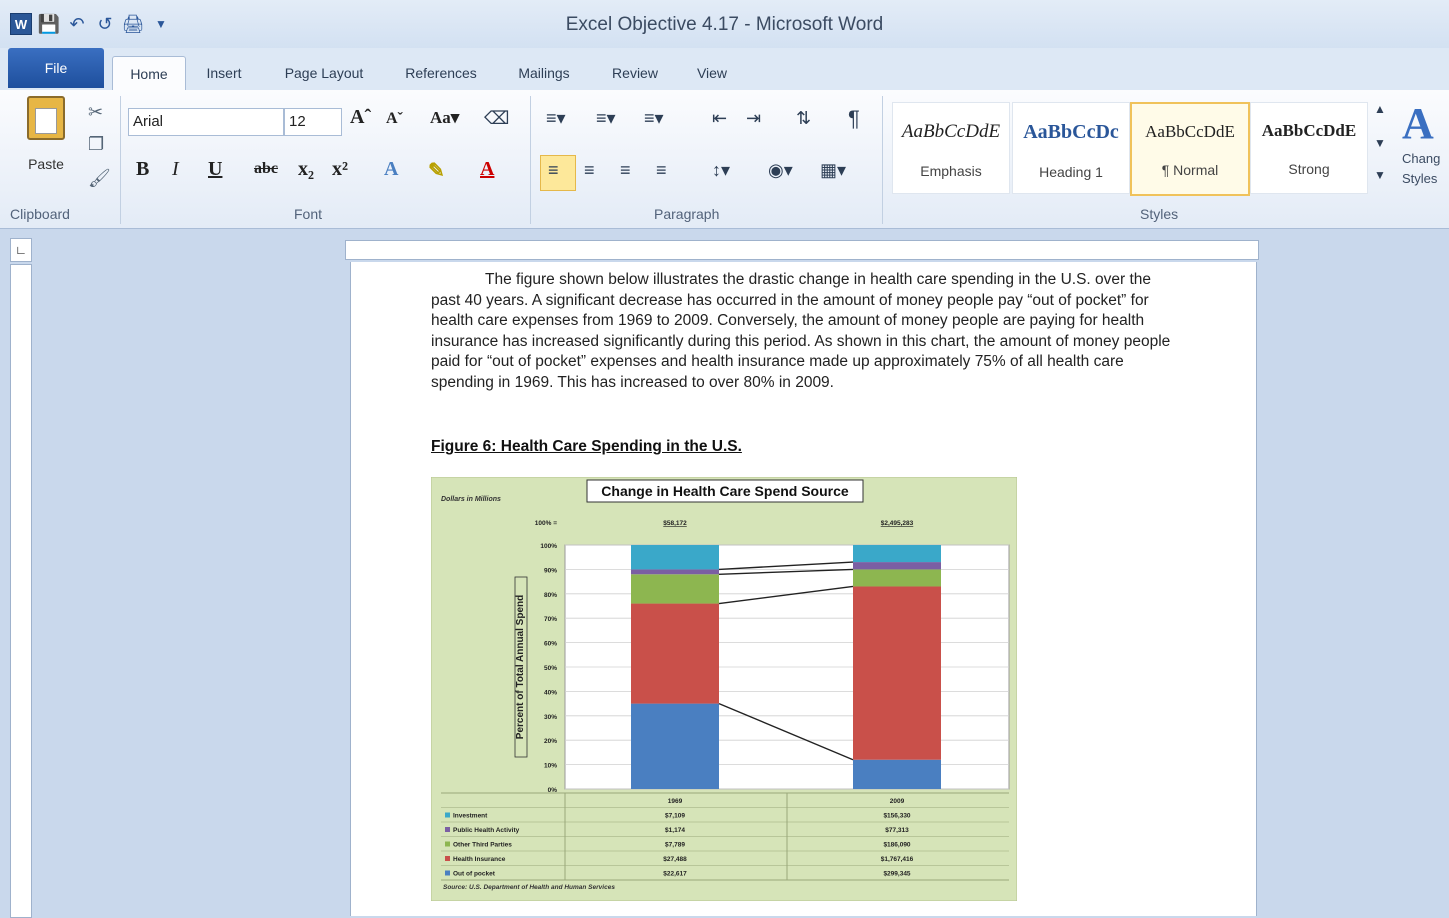  Describe the element at coordinates (635, 73) in the screenshot. I see `tab-review: Review` at that location.